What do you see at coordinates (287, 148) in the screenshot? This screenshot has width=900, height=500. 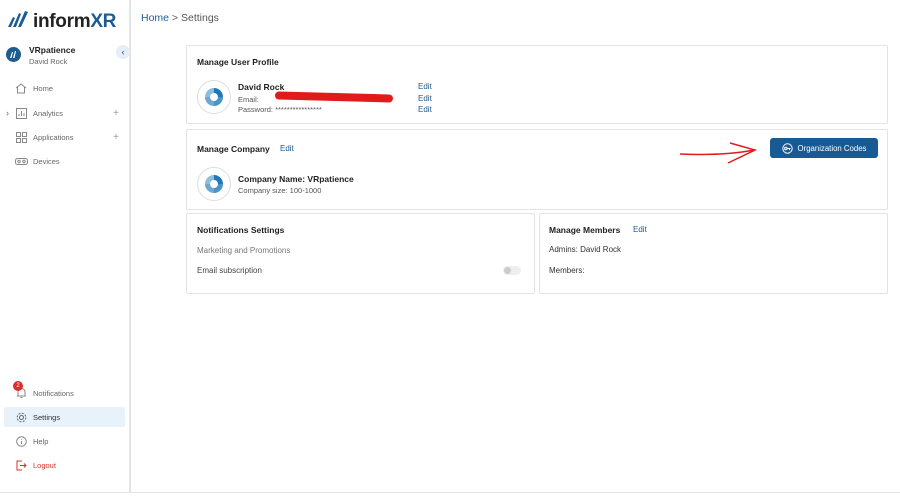 I see `edit-company-link: Edit` at bounding box center [287, 148].